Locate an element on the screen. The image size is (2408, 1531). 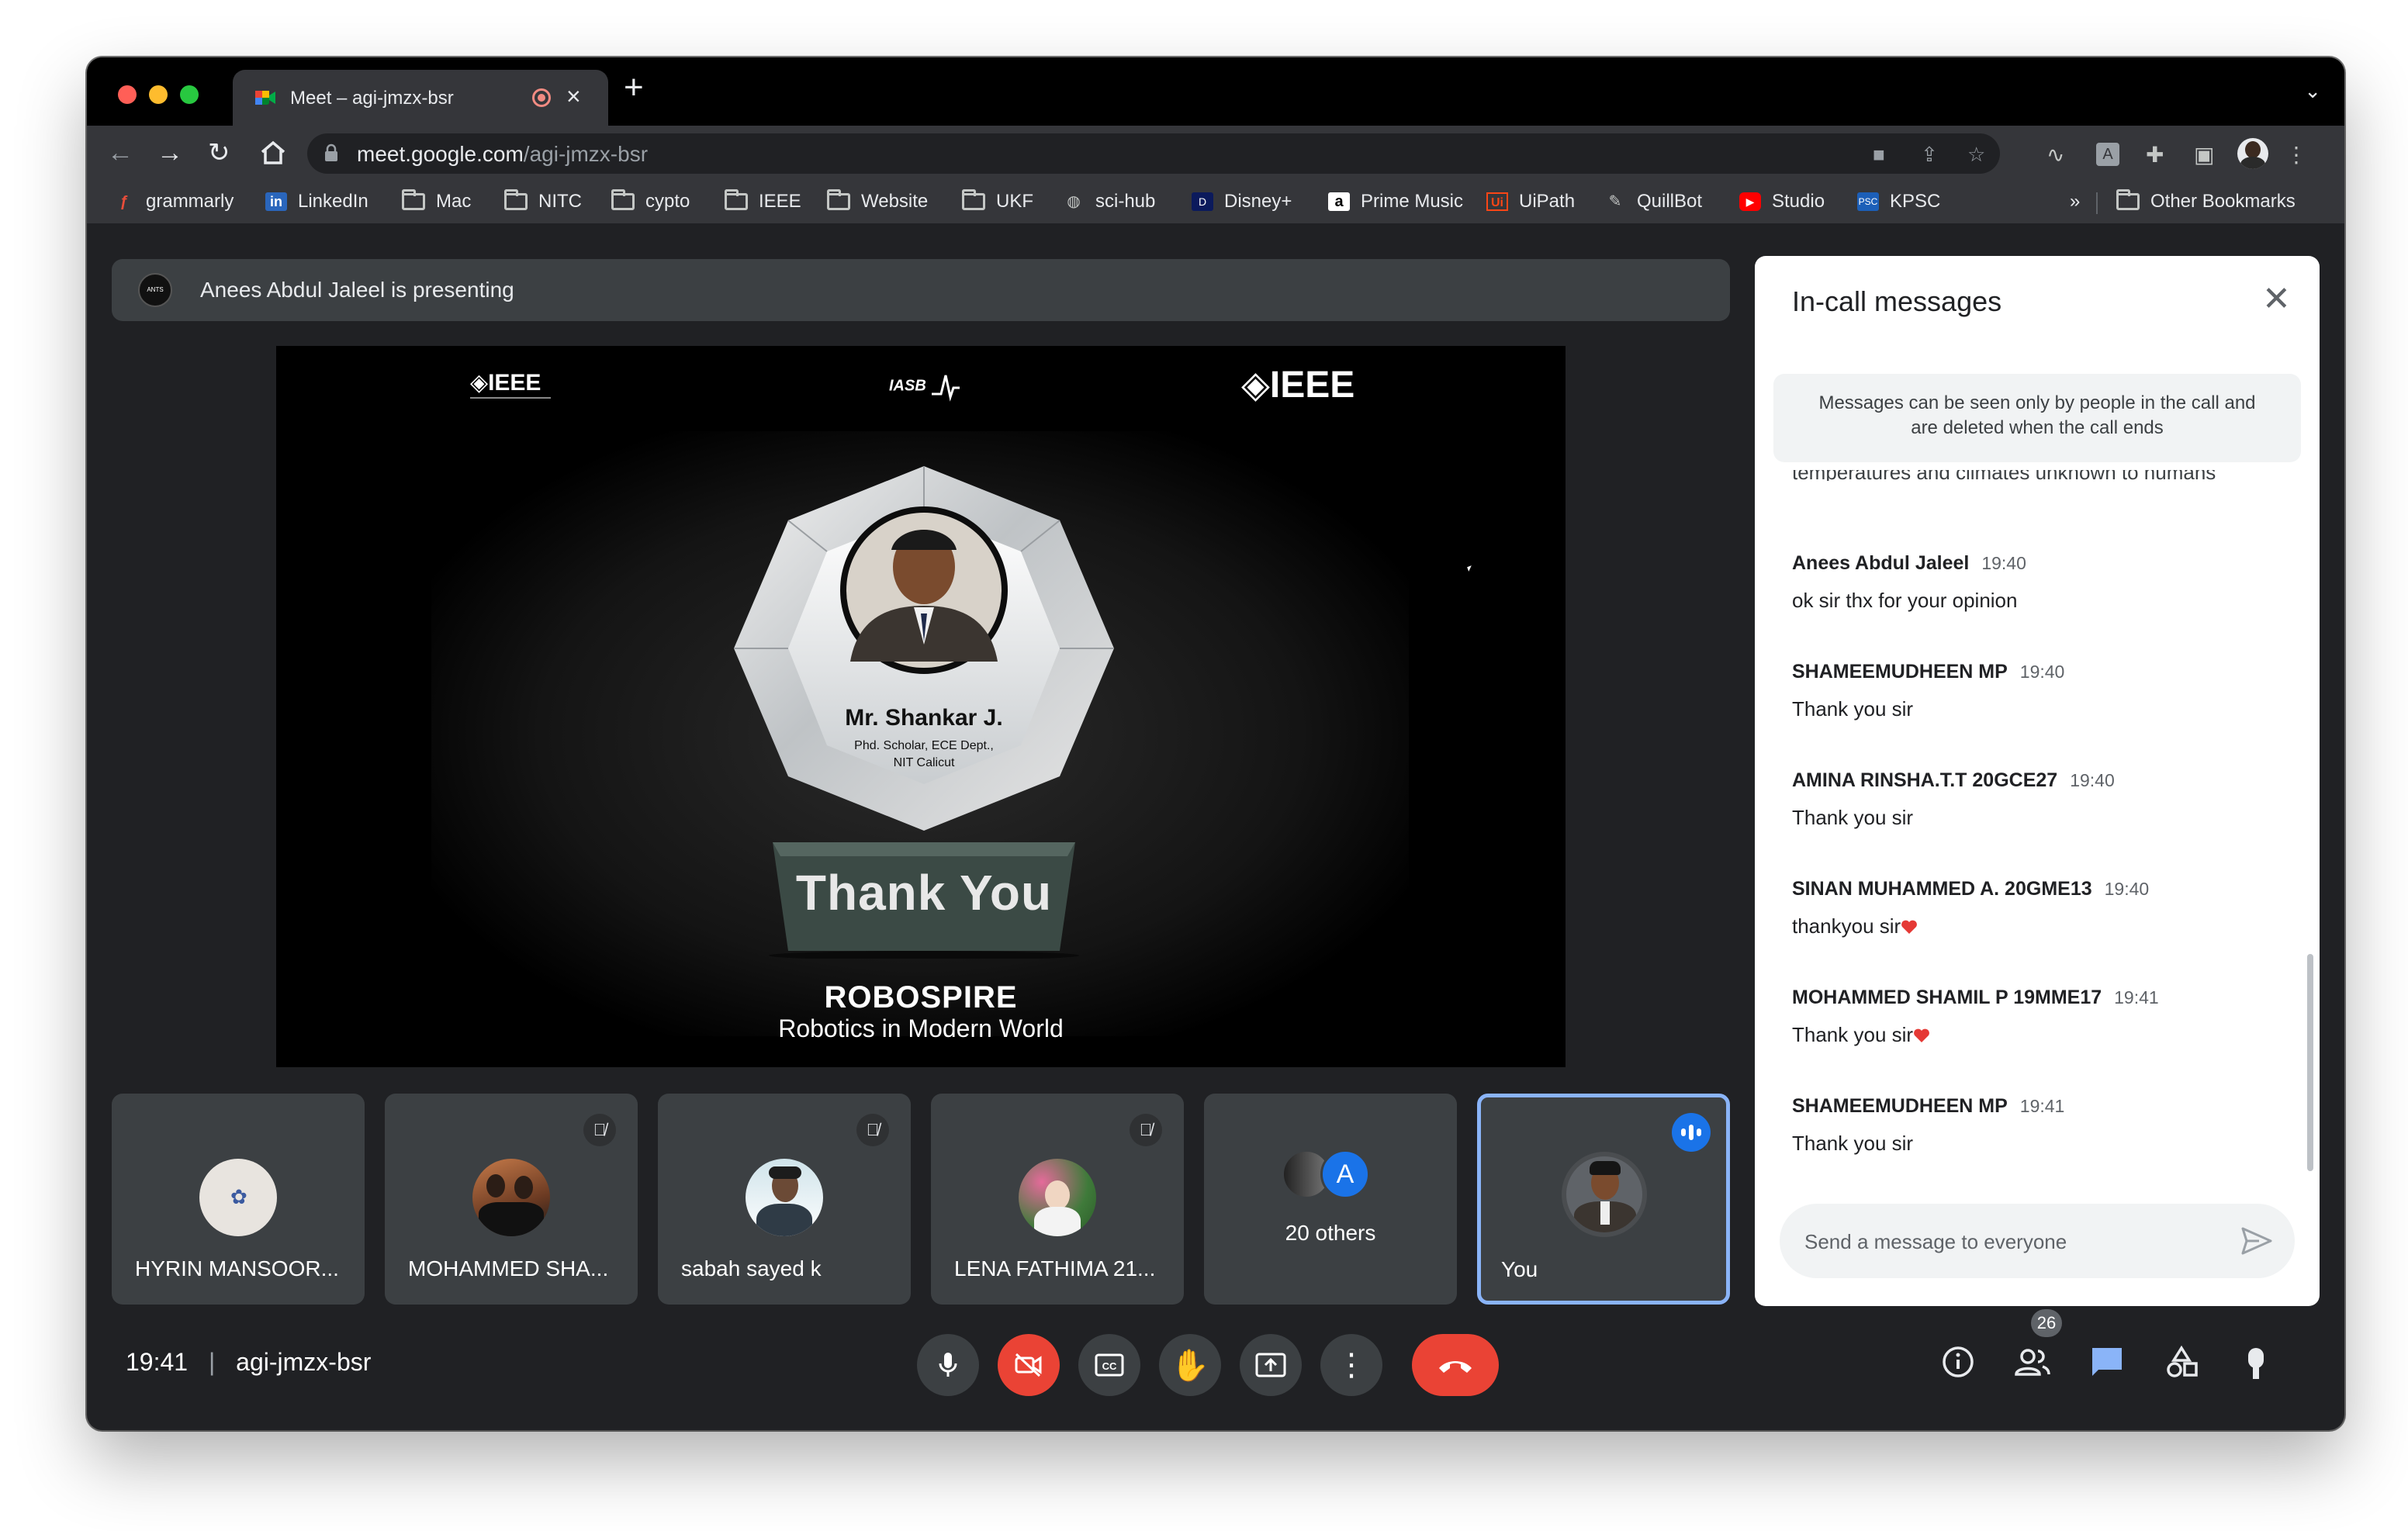
more-vertical-icon: ⋮ is located at coordinates (1351, 1365).